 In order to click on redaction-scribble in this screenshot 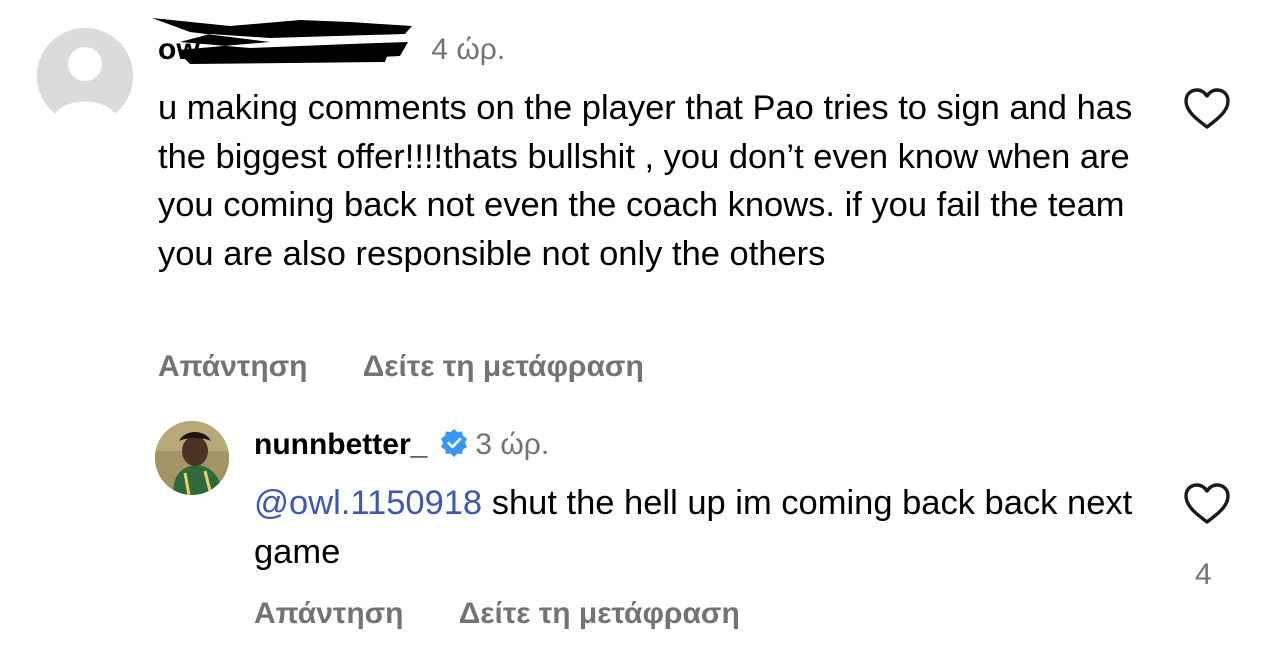, I will do `click(282, 41)`.